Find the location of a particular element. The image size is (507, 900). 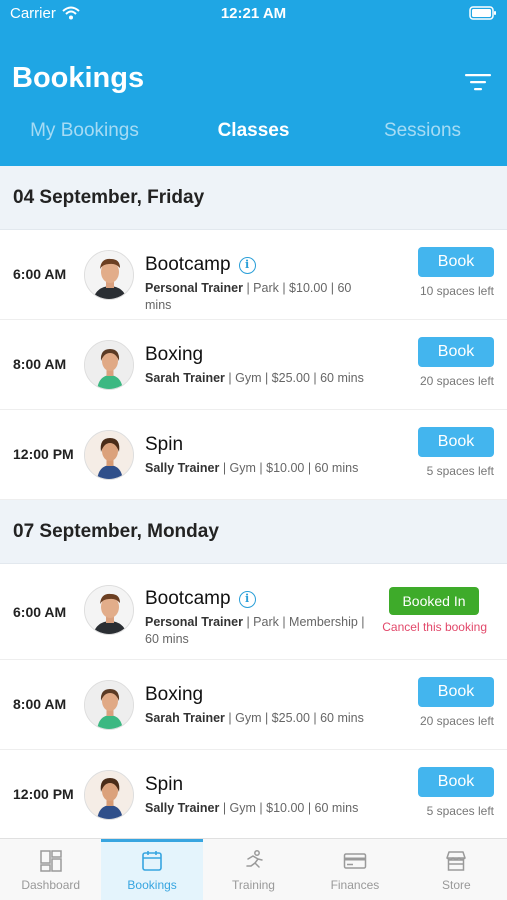

nav-finances: Finances is located at coordinates (354, 869).